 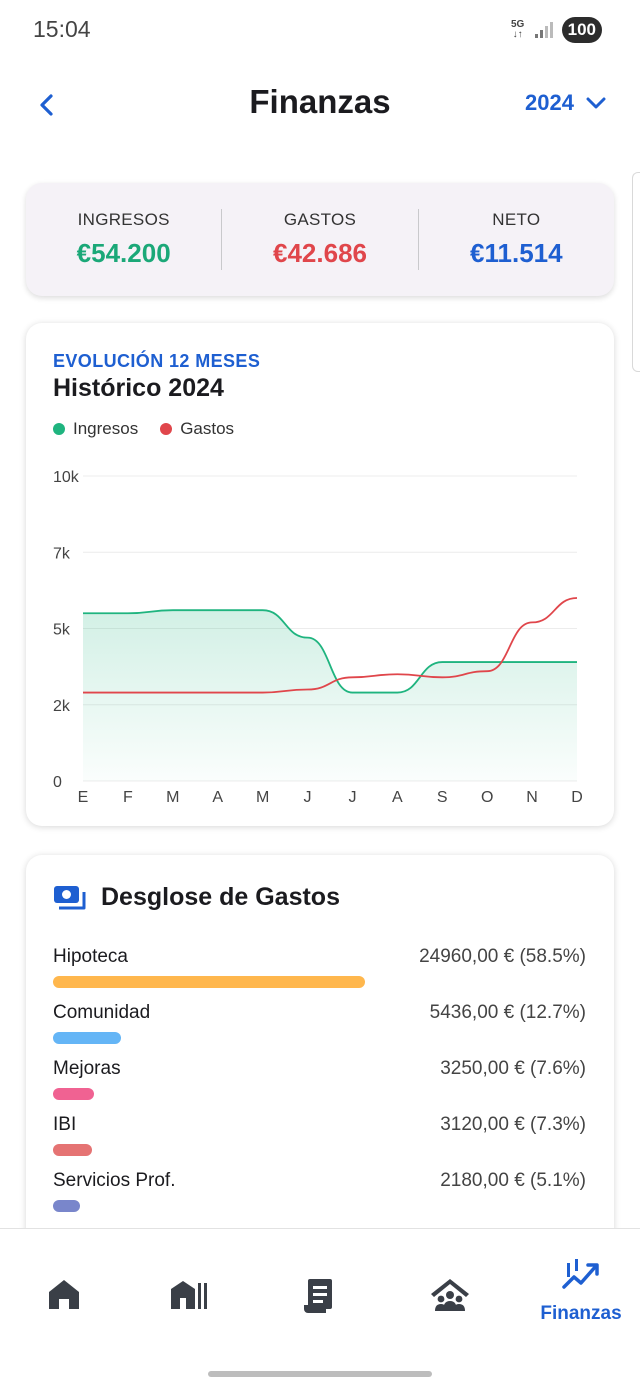 I want to click on expense-row-mejoras: Mejoras 3250,00 € (7.6%), so click(x=319, y=1079).